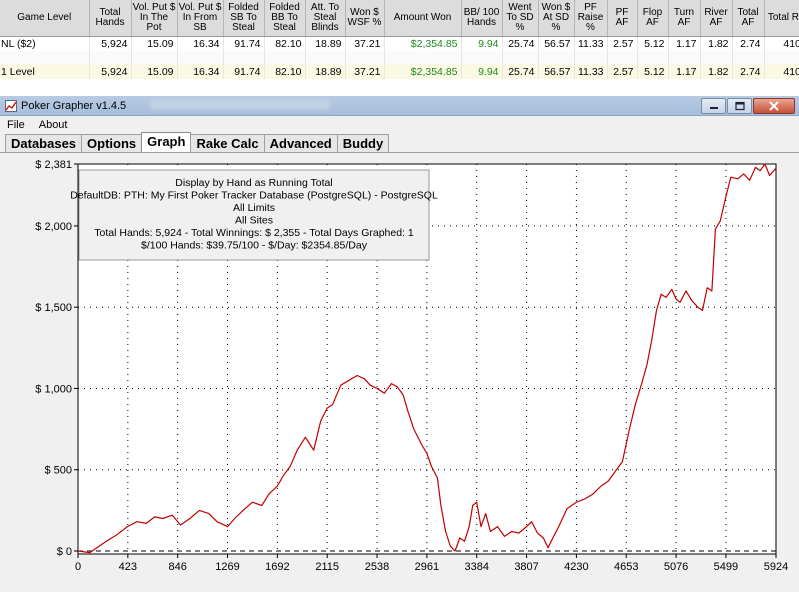 The image size is (799, 592). I want to click on column-header: Folded BB To Steal, so click(285, 18).